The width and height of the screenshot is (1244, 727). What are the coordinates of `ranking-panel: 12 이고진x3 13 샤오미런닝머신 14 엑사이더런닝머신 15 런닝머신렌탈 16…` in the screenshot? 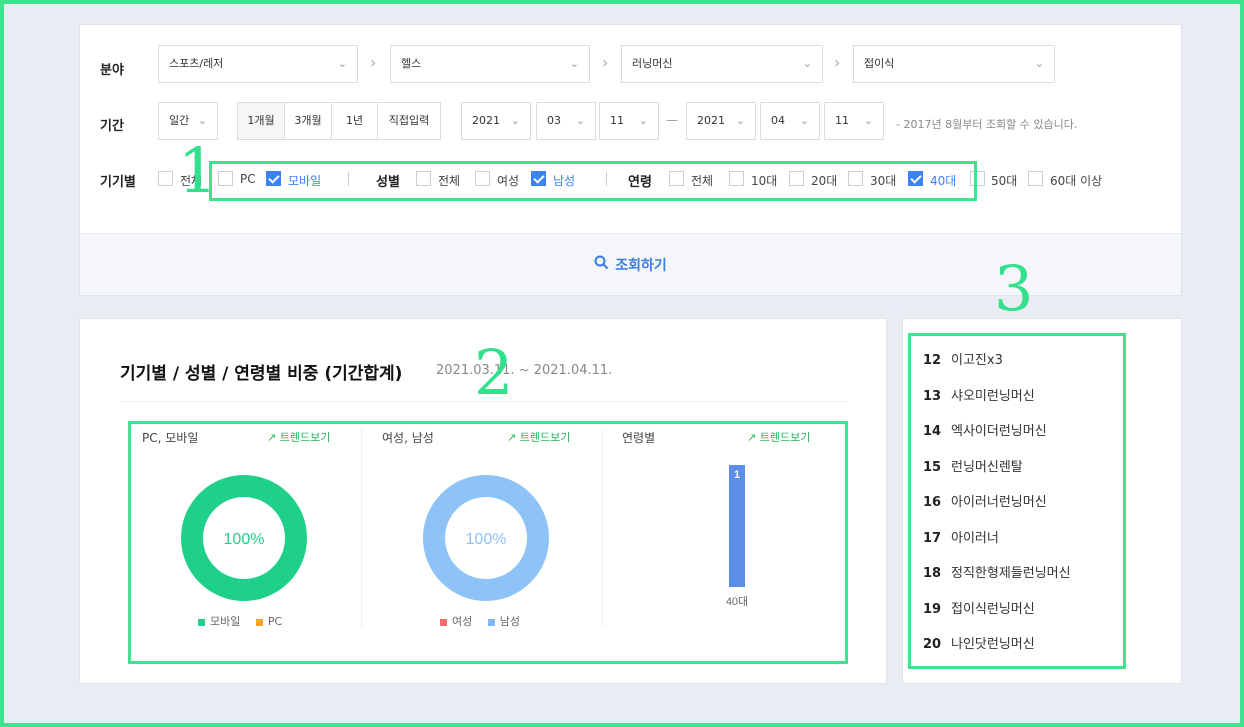 It's located at (1042, 501).